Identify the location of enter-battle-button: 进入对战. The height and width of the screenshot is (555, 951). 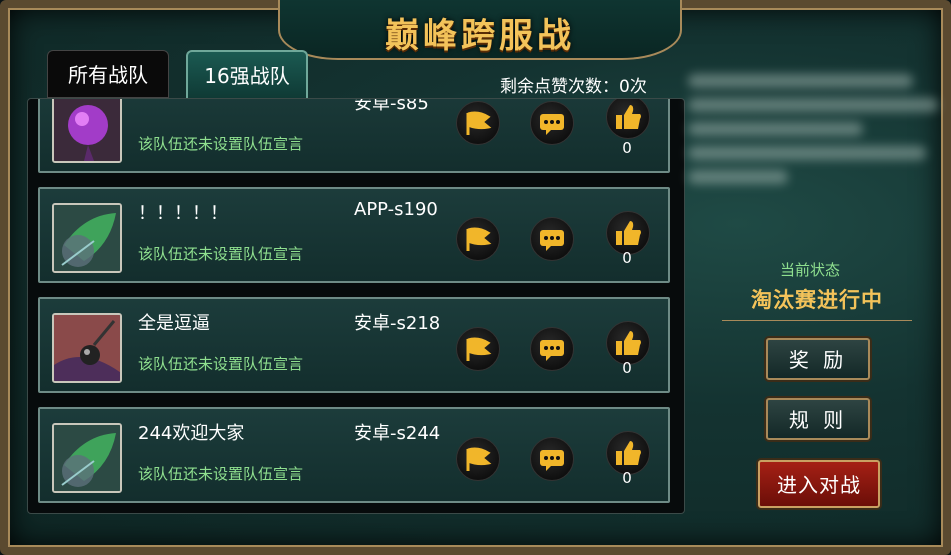
(819, 484).